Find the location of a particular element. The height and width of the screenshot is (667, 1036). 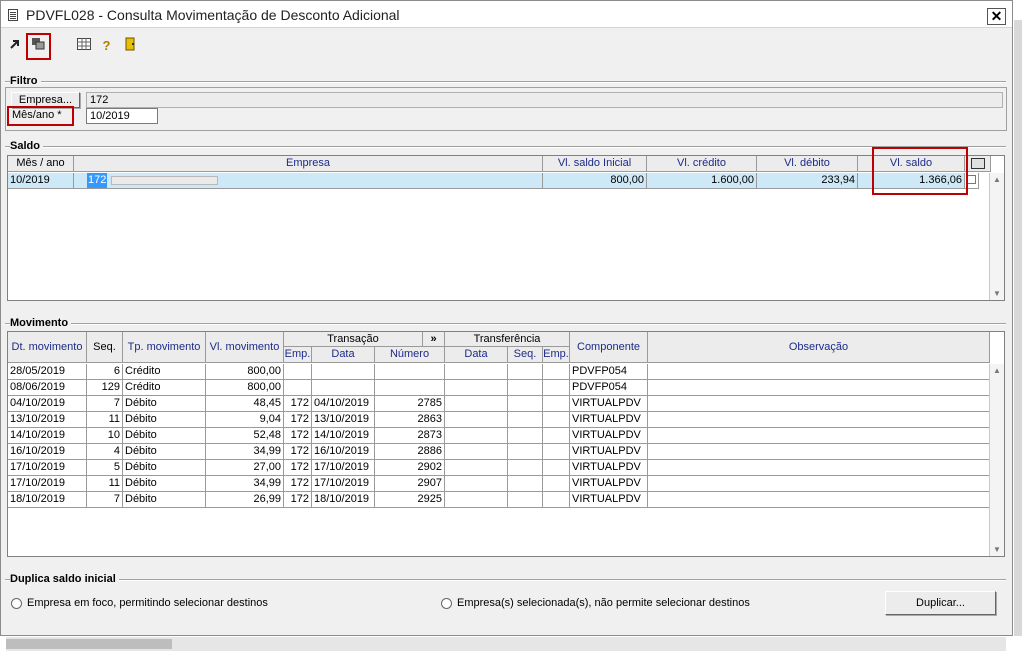

mov-seq: 10 is located at coordinates (105, 436).